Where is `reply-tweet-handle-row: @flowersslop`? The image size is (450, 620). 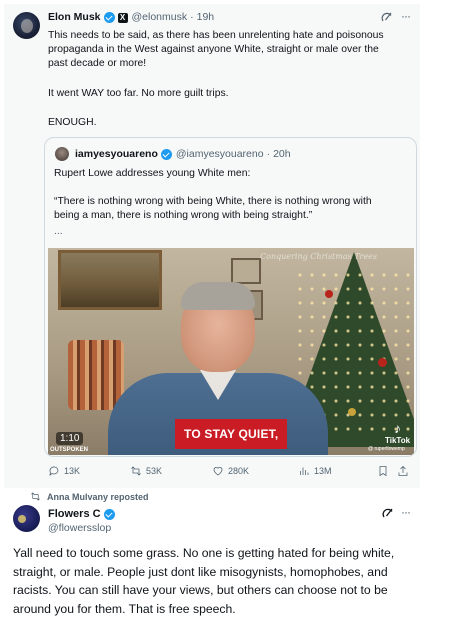
reply-tweet-handle-row: @flowersslop is located at coordinates (79, 528).